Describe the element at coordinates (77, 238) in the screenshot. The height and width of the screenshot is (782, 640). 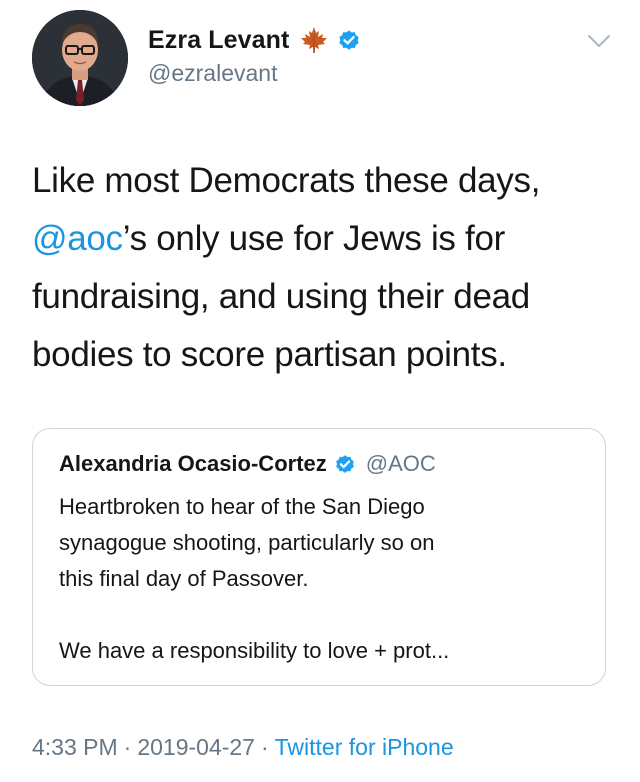
I see `mention-link: @aoc` at that location.